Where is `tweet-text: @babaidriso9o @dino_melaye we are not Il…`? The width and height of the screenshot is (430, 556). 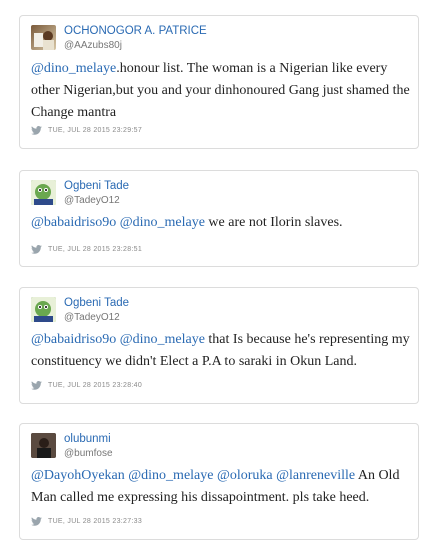 tweet-text: @babaidriso9o @dino_melaye we are not Il… is located at coordinates (187, 222).